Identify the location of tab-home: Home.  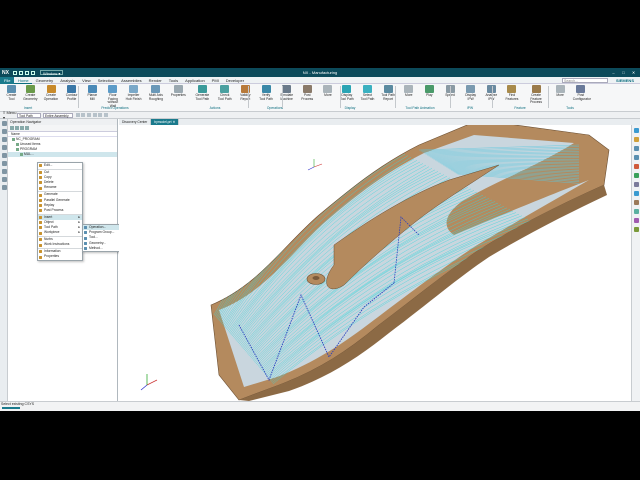
(23, 80).